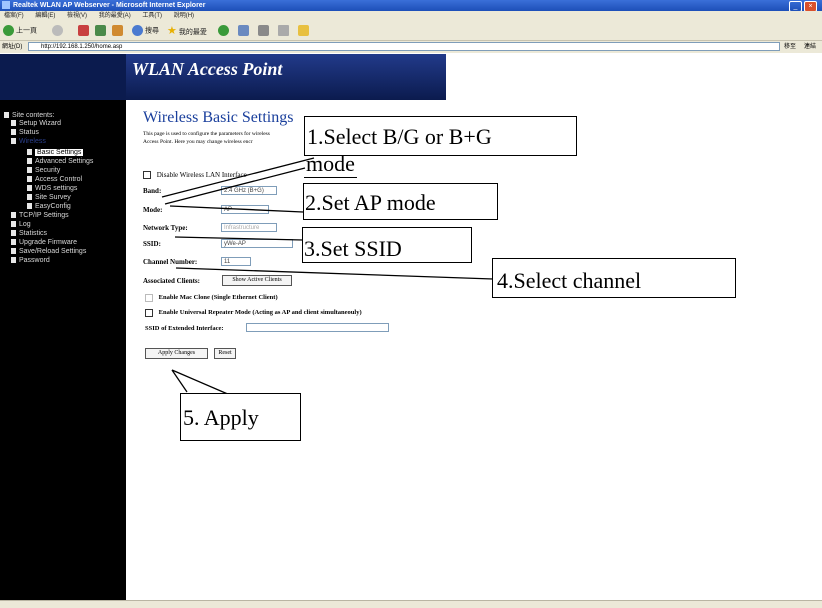 This screenshot has width=822, height=608. I want to click on annotation-set-ap-mode: 2.Set AP mode, so click(400, 201).